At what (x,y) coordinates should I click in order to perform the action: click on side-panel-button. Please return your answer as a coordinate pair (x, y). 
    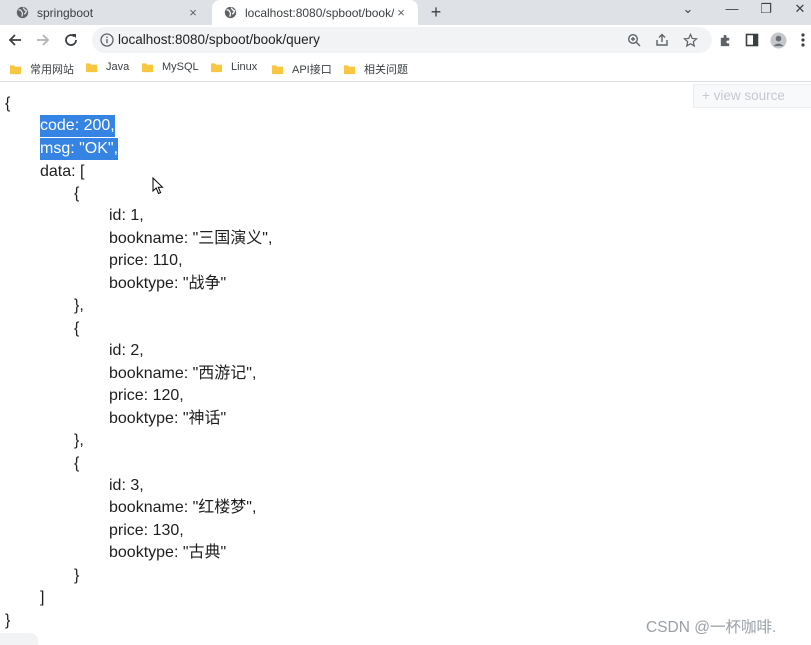
    Looking at the image, I should click on (752, 40).